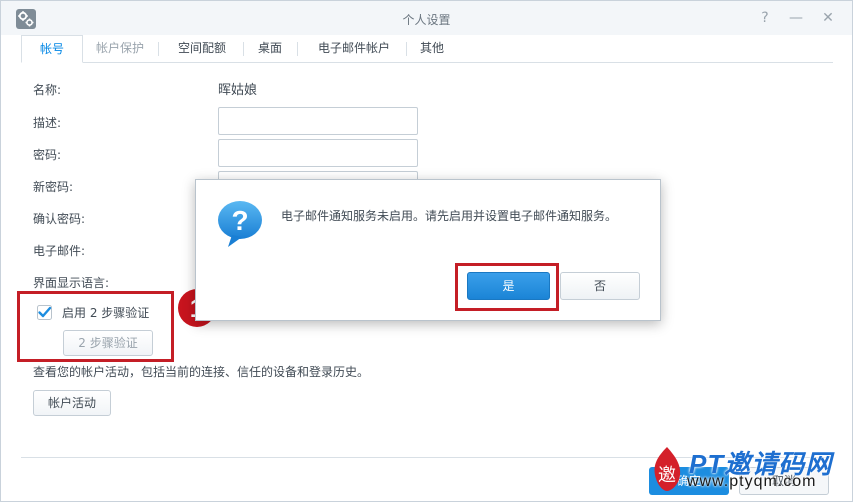 This screenshot has width=853, height=502. I want to click on two-step-checkbox-label: 启用 2 步骤验证, so click(105, 312).